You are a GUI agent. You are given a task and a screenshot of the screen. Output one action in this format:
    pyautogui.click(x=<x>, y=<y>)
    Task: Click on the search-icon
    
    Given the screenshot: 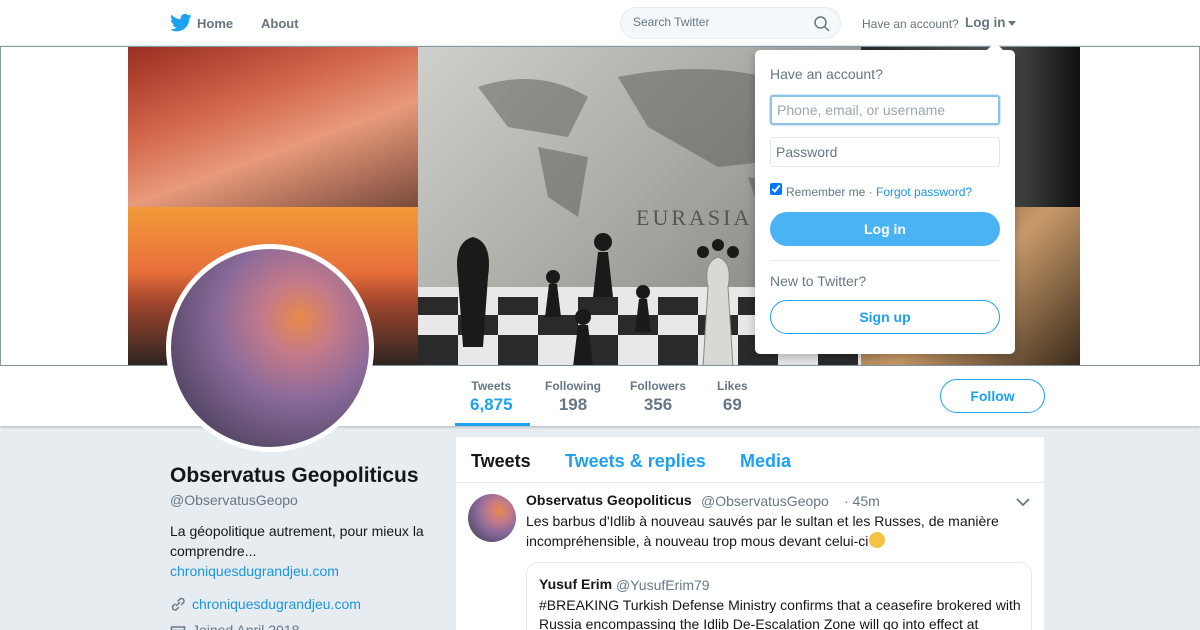 What is the action you would take?
    pyautogui.click(x=822, y=24)
    